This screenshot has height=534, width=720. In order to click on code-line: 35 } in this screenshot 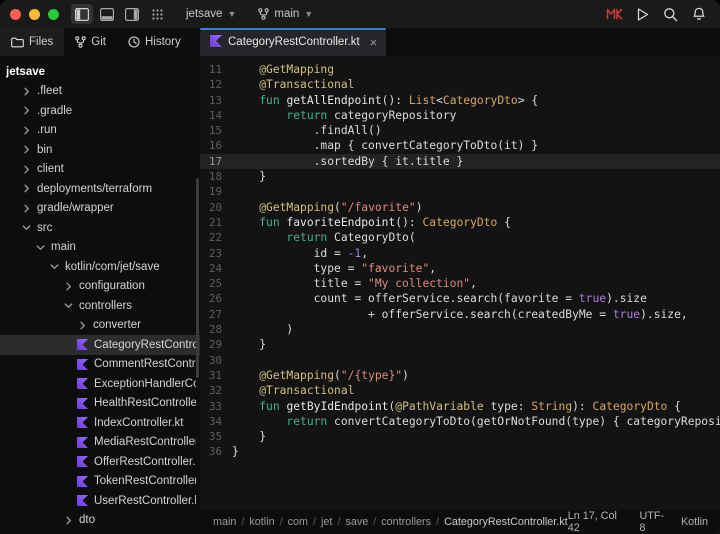, I will do `click(460, 436)`.